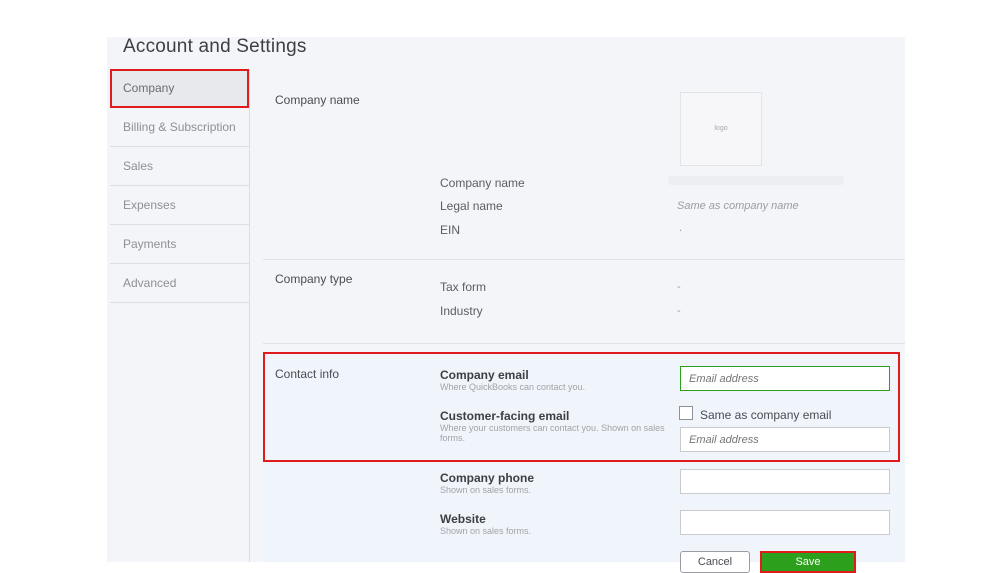 The image size is (999, 573). What do you see at coordinates (179, 88) in the screenshot?
I see `sidebar-item-company: Company` at bounding box center [179, 88].